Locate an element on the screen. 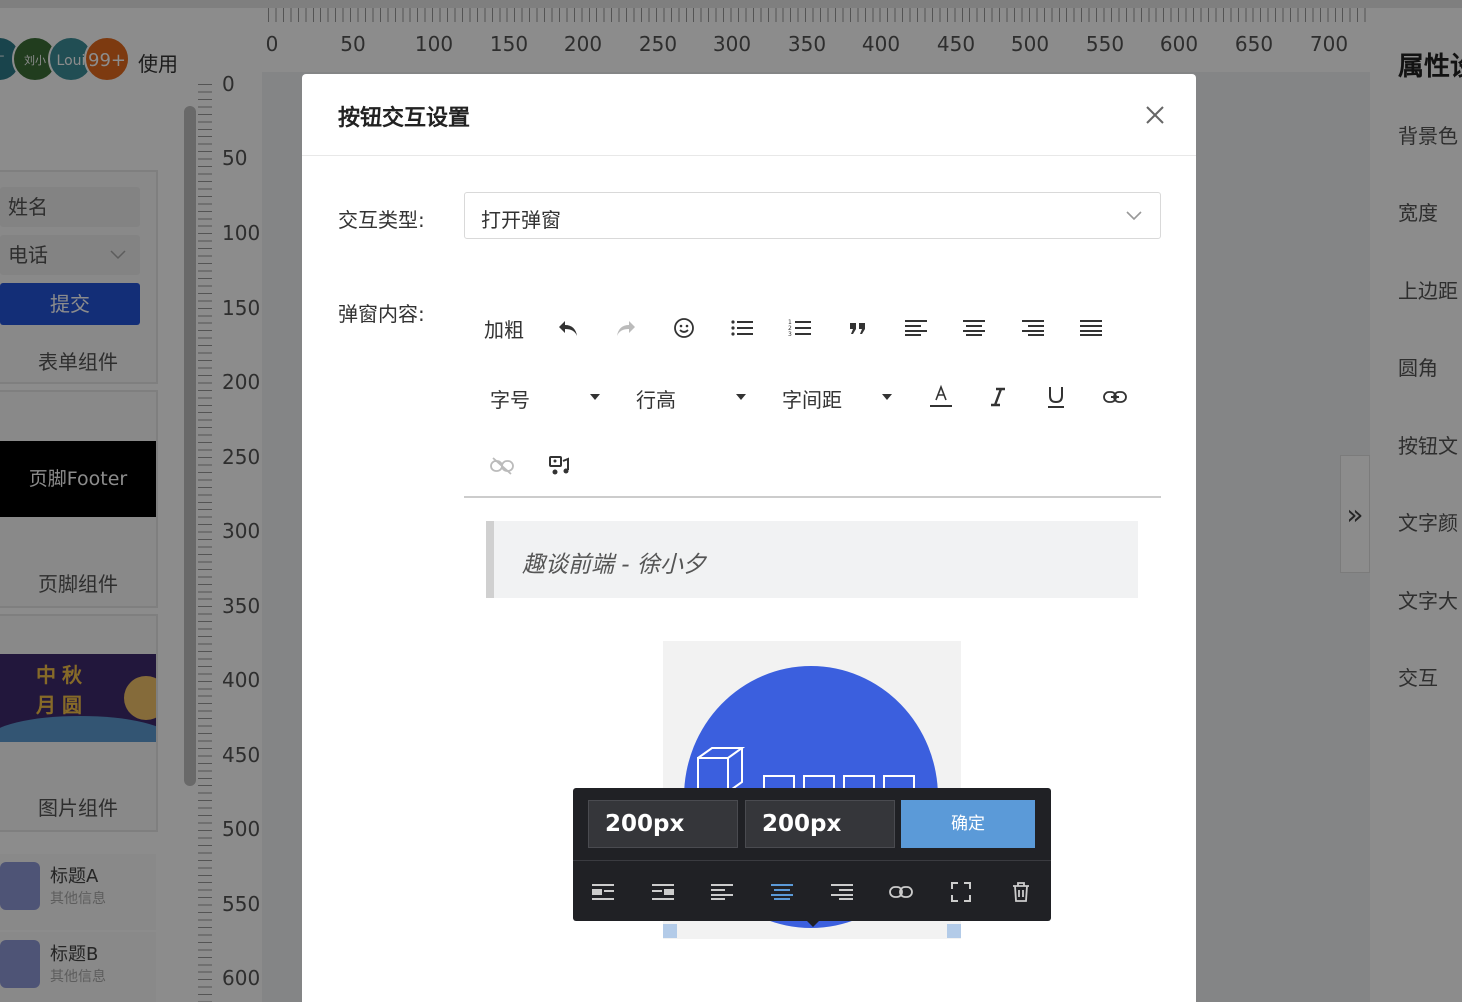  insert-media-button is located at coordinates (560, 466).